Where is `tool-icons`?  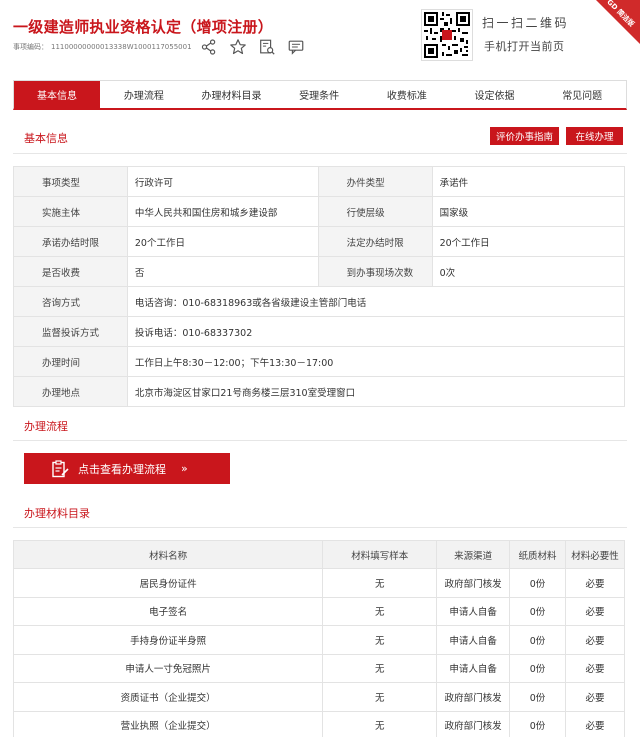
tool-icons is located at coordinates (252, 47).